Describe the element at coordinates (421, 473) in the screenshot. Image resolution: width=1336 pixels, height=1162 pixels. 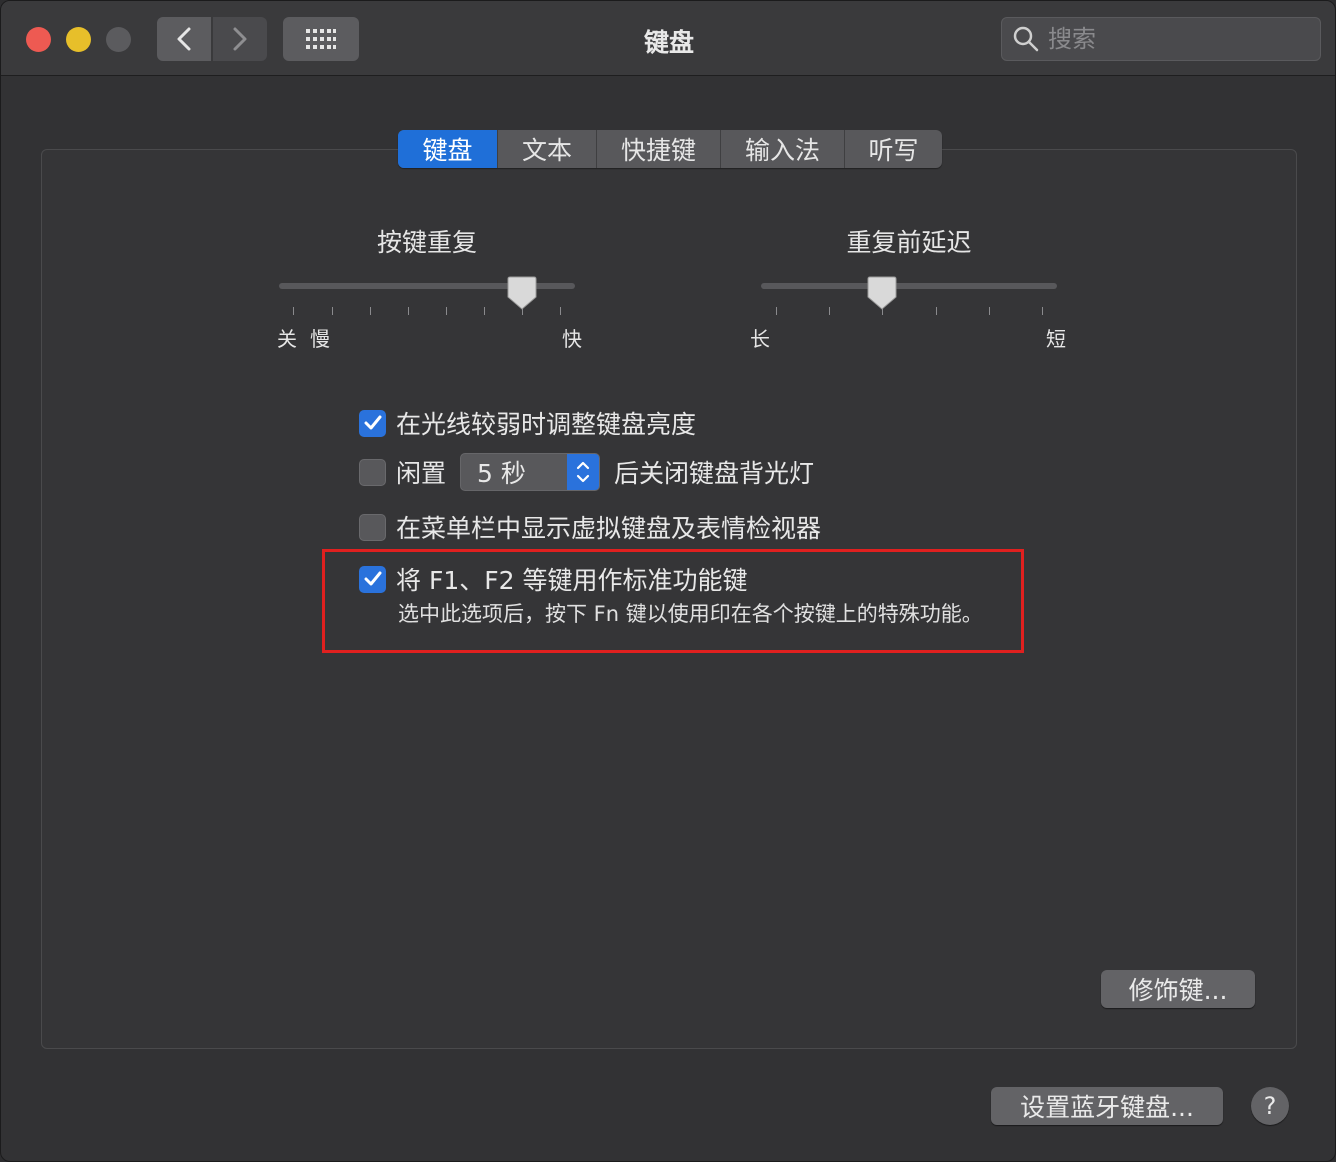
I see `backlight-off-prefix: 闲置` at that location.